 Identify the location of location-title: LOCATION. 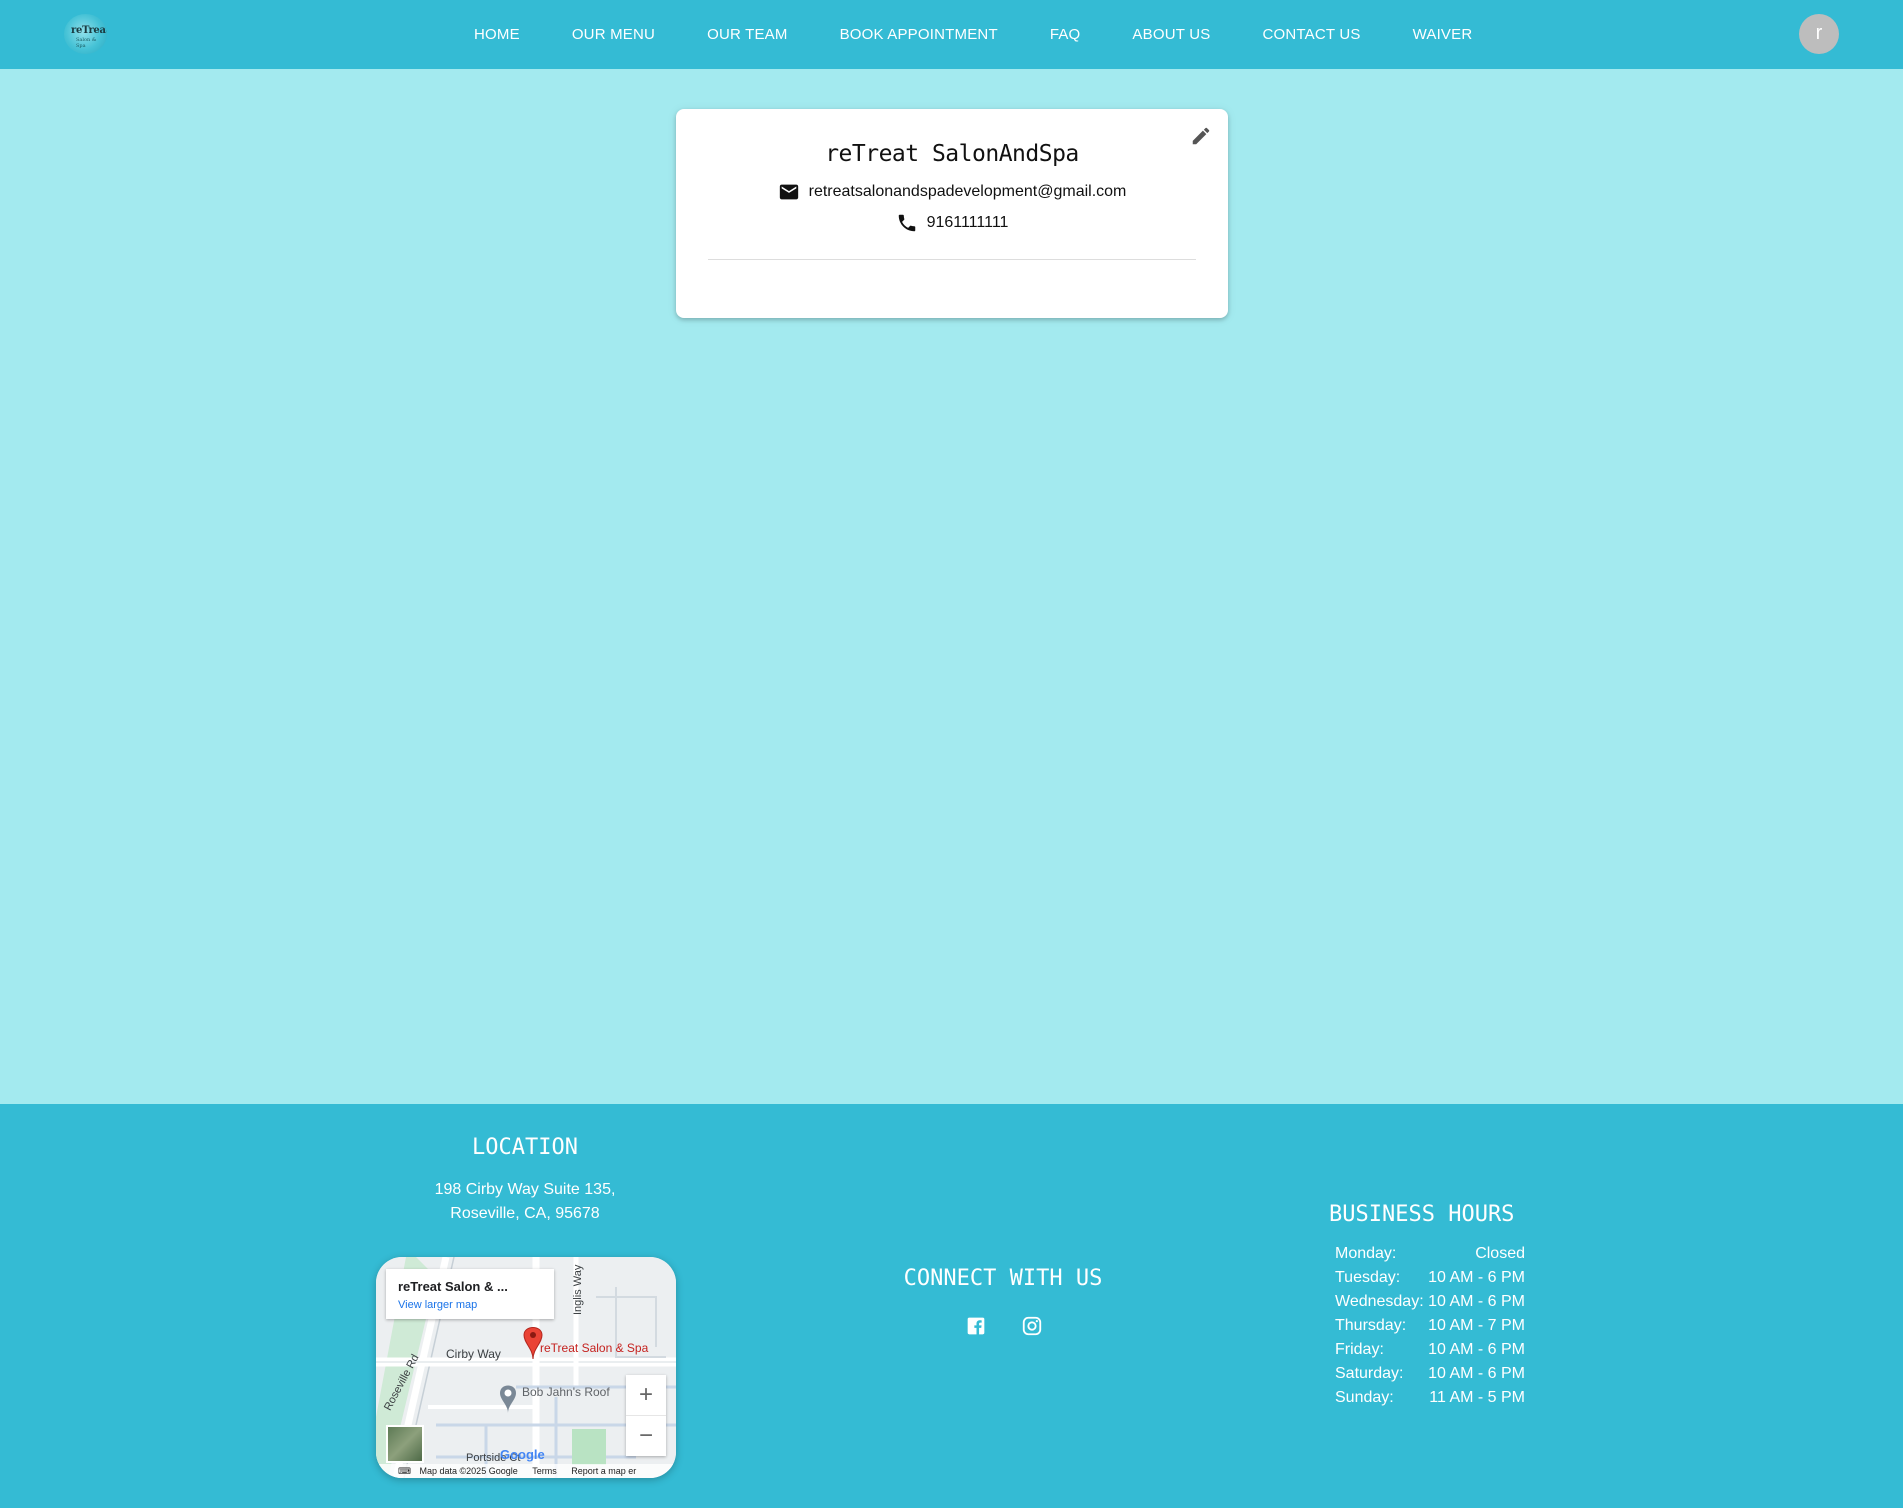
(525, 1147).